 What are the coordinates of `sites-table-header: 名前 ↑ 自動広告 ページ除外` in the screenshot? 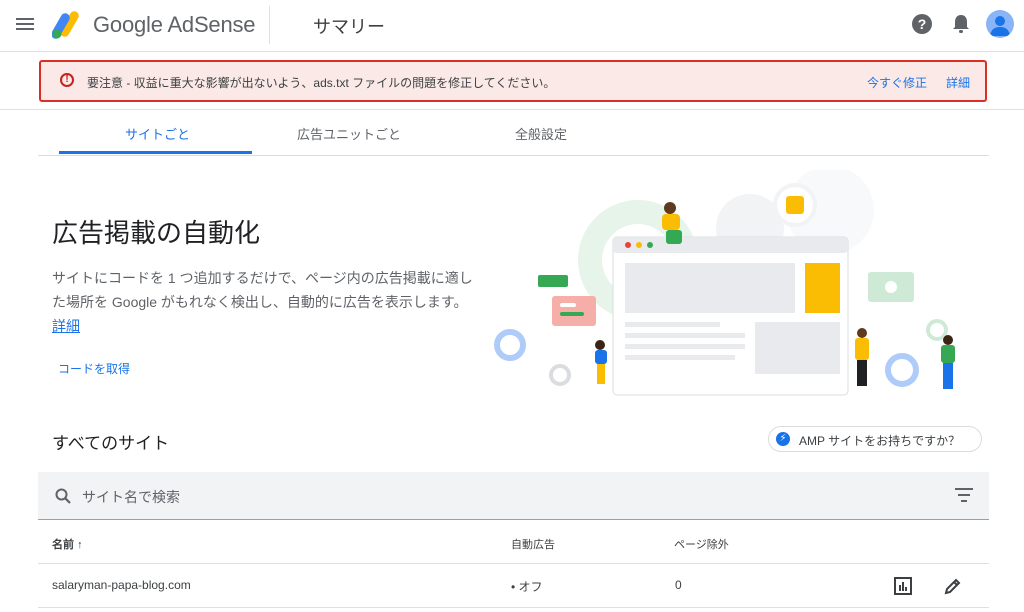 It's located at (513, 542).